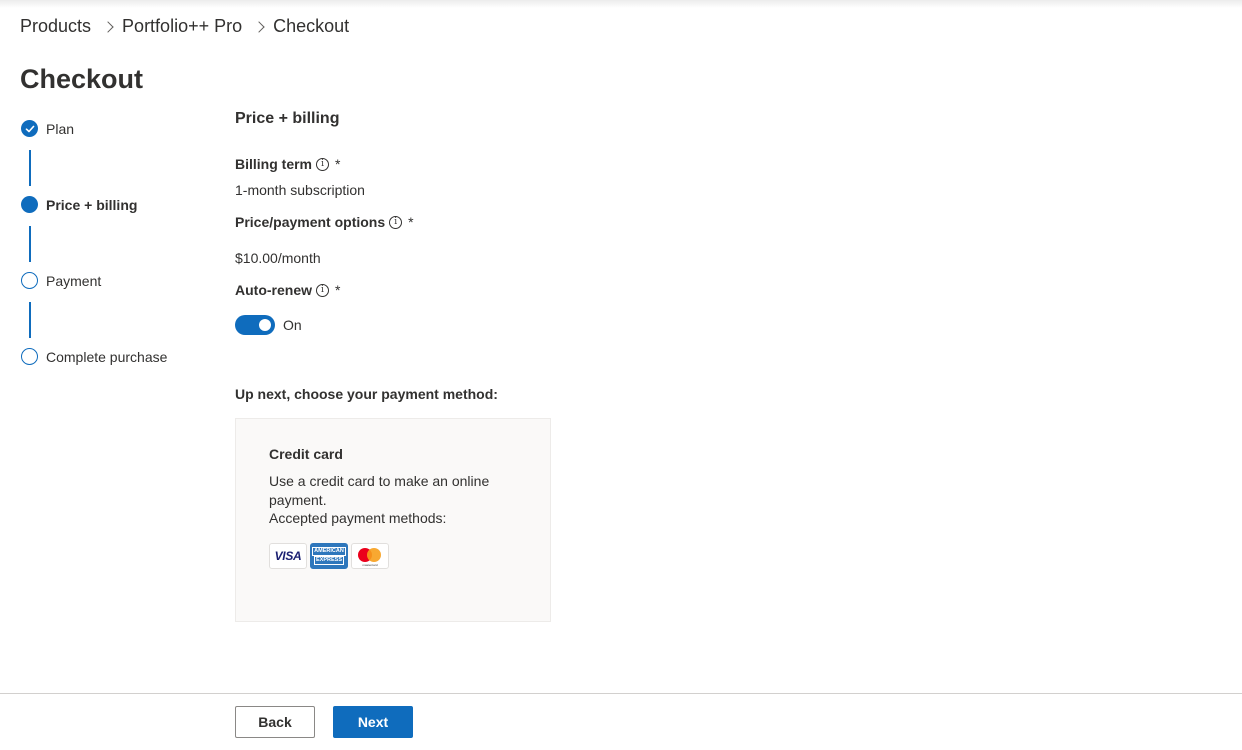  What do you see at coordinates (74, 280) in the screenshot?
I see `step-label: Payment` at bounding box center [74, 280].